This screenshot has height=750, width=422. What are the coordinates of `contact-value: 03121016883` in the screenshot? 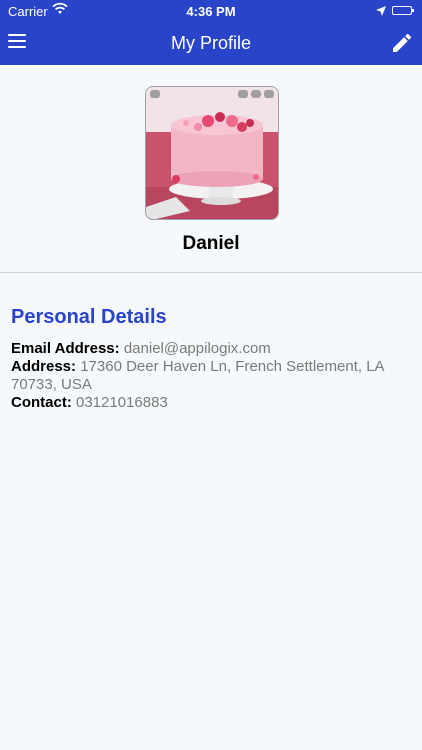 It's located at (122, 402).